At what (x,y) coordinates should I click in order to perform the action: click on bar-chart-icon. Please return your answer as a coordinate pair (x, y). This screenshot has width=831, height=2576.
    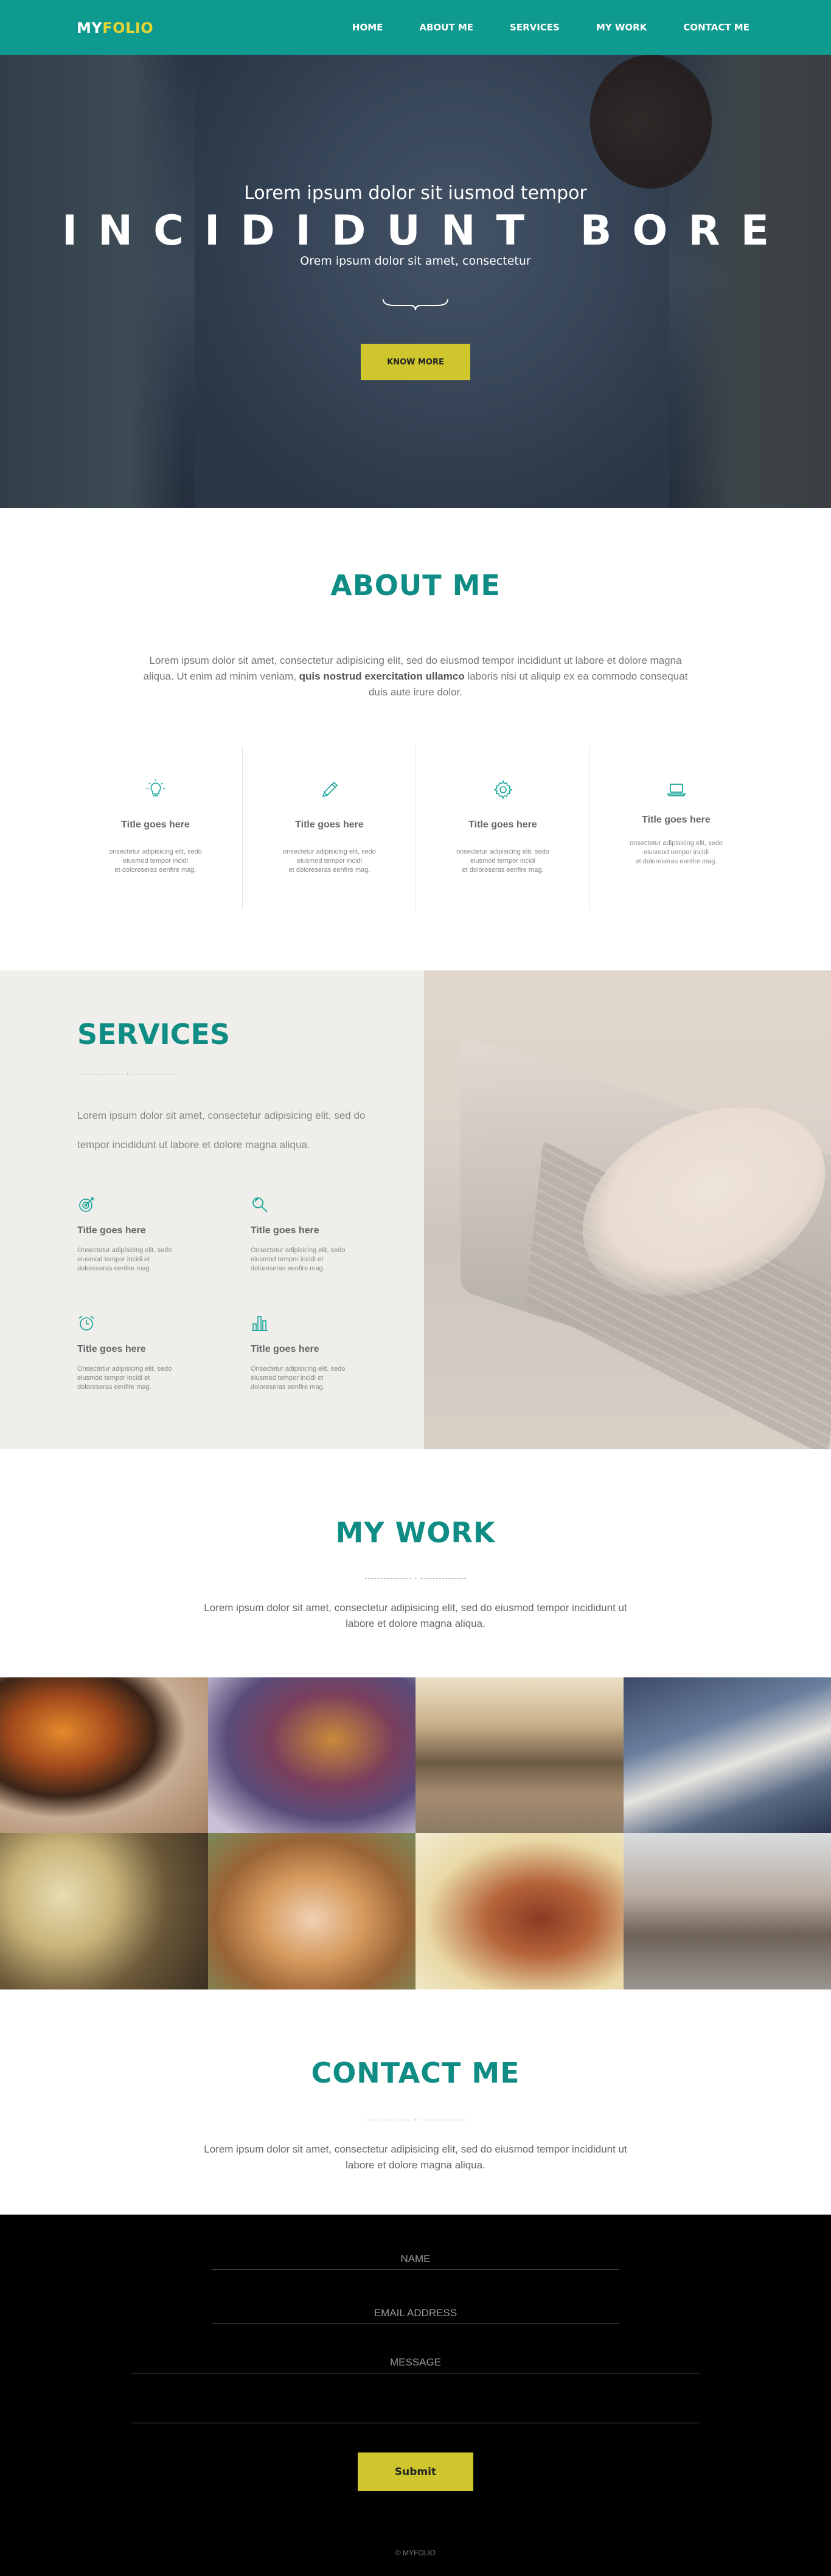
    Looking at the image, I should click on (260, 1323).